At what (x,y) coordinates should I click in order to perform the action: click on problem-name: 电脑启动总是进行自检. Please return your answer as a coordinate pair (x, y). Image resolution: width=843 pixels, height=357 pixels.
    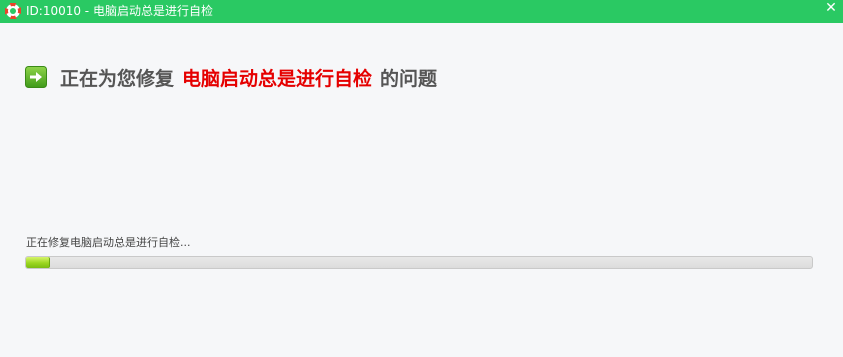
    Looking at the image, I should click on (277, 78).